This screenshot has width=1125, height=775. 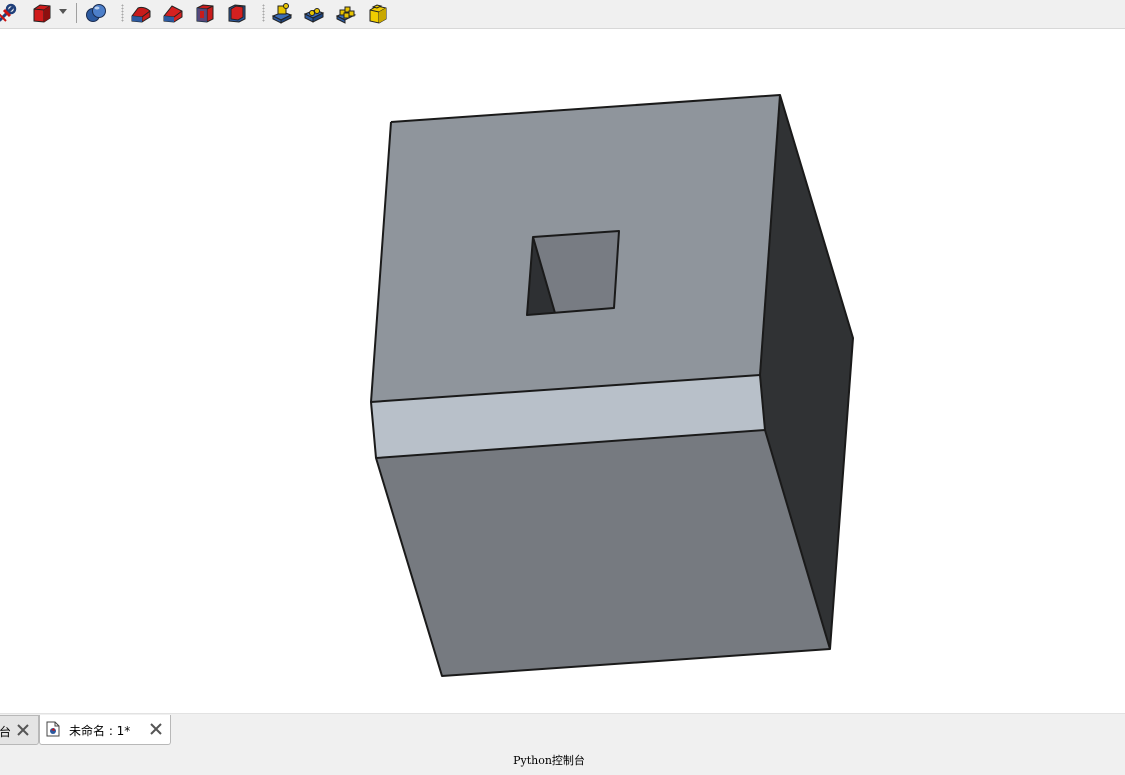 I want to click on tab-untitled-document: 未命名 : 1*, so click(x=105, y=730).